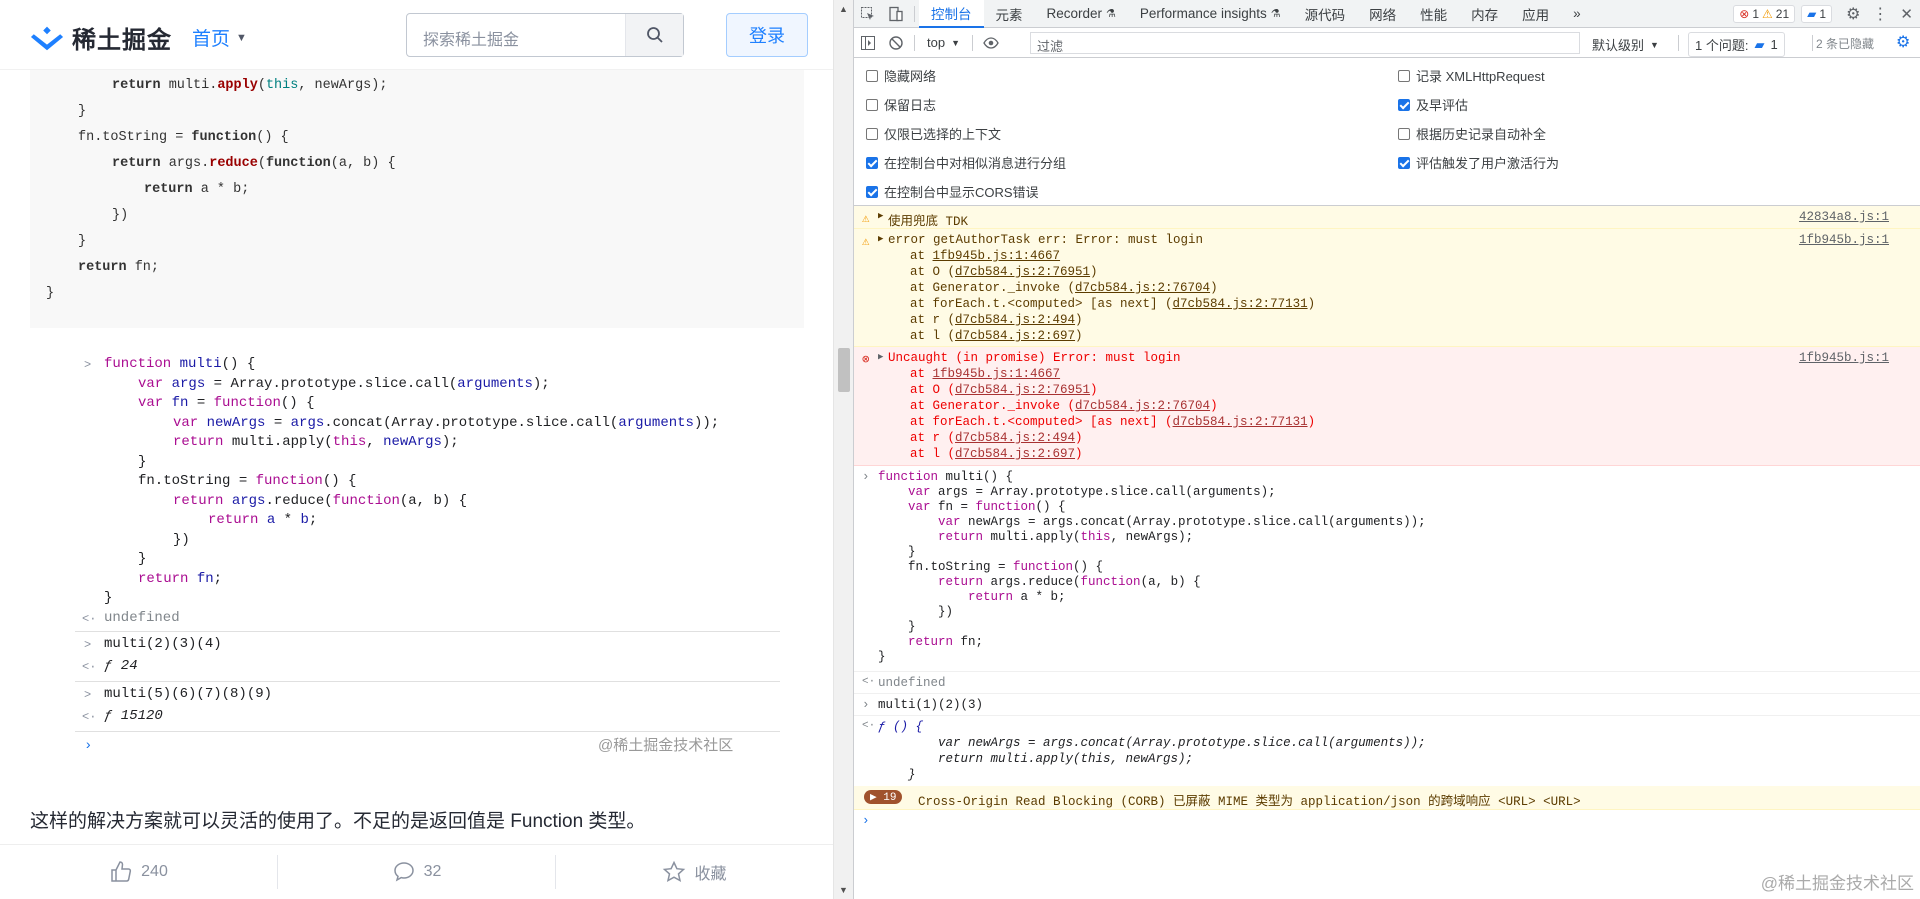 This screenshot has height=899, width=1920. I want to click on console-warning: ⚠ ▶ 使用兜底 TDK 42834a8.js:1, so click(1387, 217).